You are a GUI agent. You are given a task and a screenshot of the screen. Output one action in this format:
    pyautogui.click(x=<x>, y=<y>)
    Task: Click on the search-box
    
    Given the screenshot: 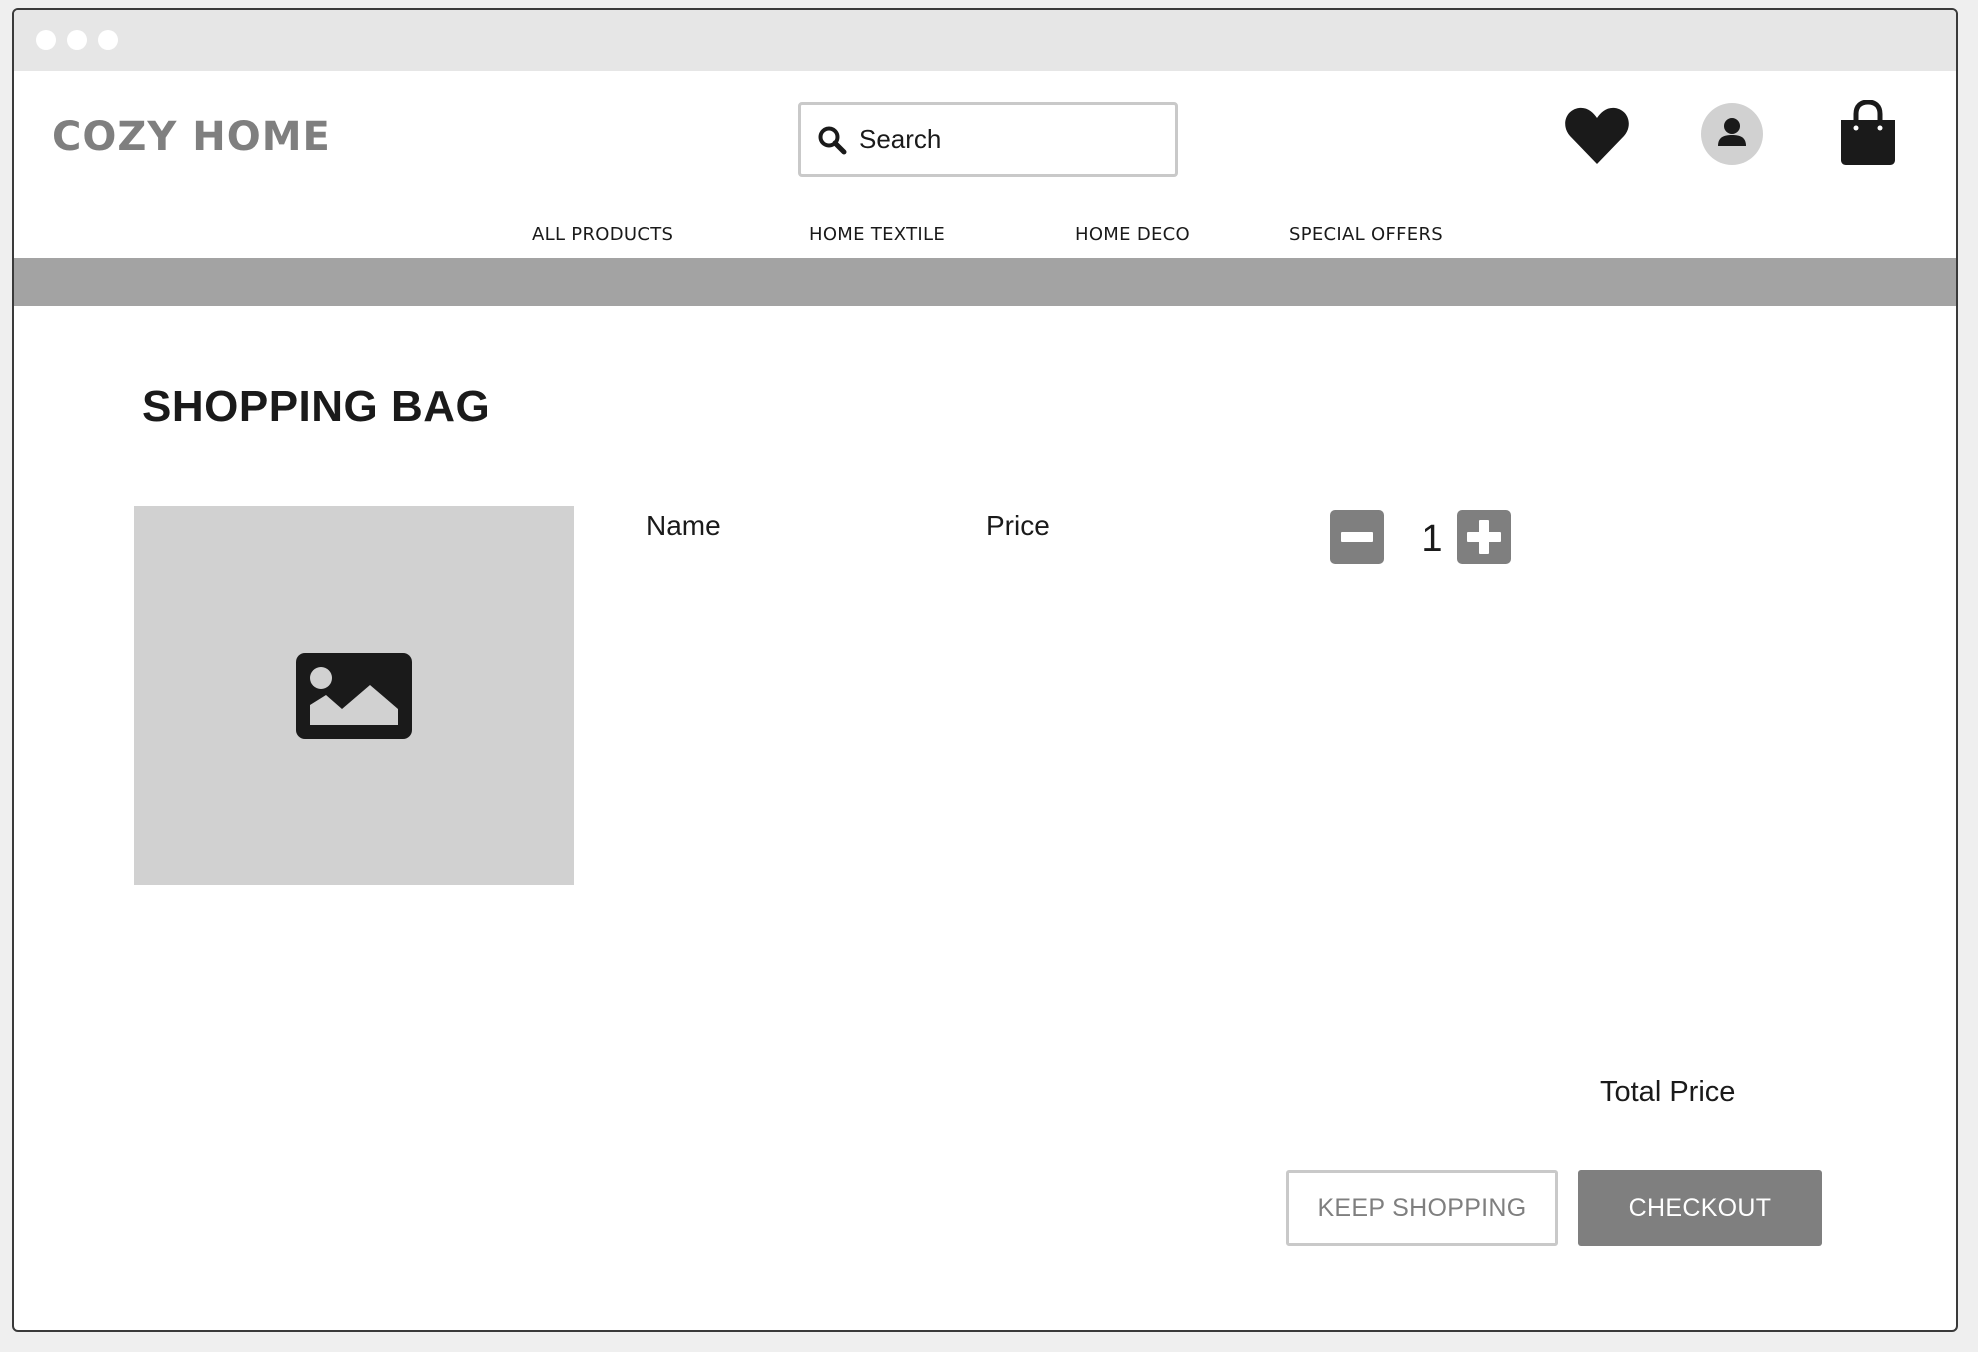 What is the action you would take?
    pyautogui.click(x=988, y=139)
    